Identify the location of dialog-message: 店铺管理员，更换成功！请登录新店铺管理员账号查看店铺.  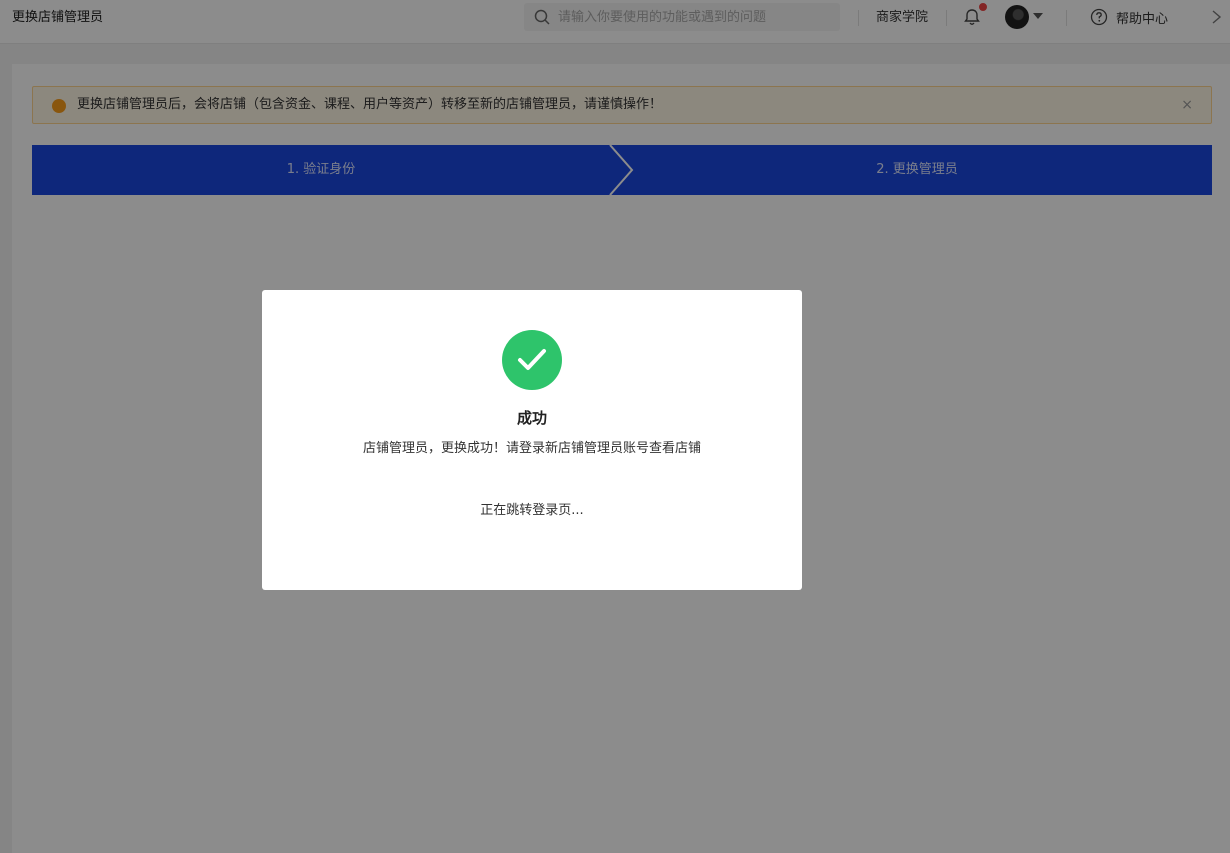
(531, 448).